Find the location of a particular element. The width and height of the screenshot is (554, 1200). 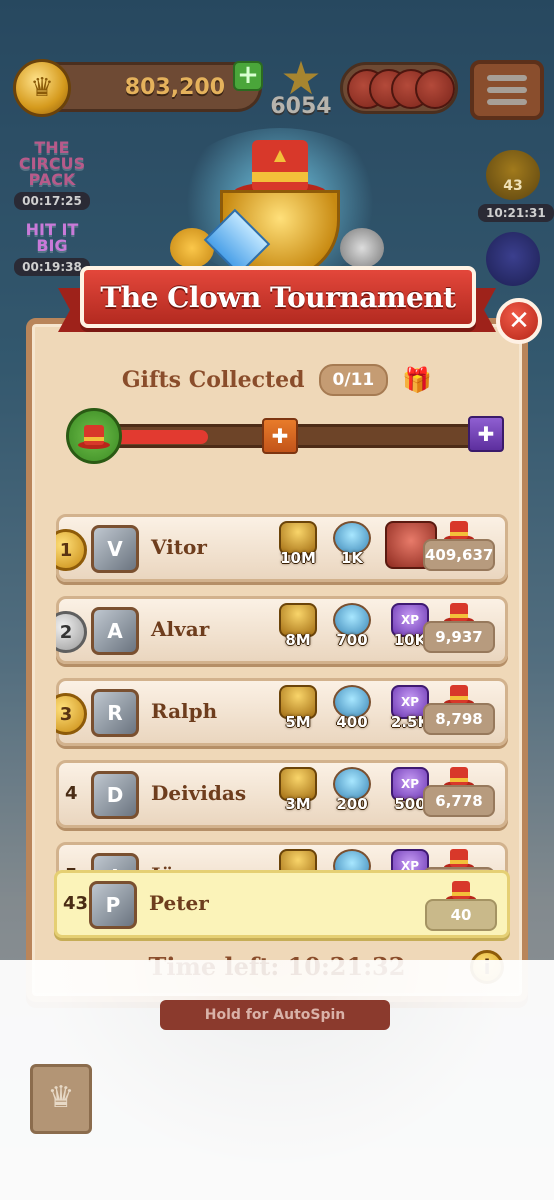

player-name: Peter is located at coordinates (179, 903).